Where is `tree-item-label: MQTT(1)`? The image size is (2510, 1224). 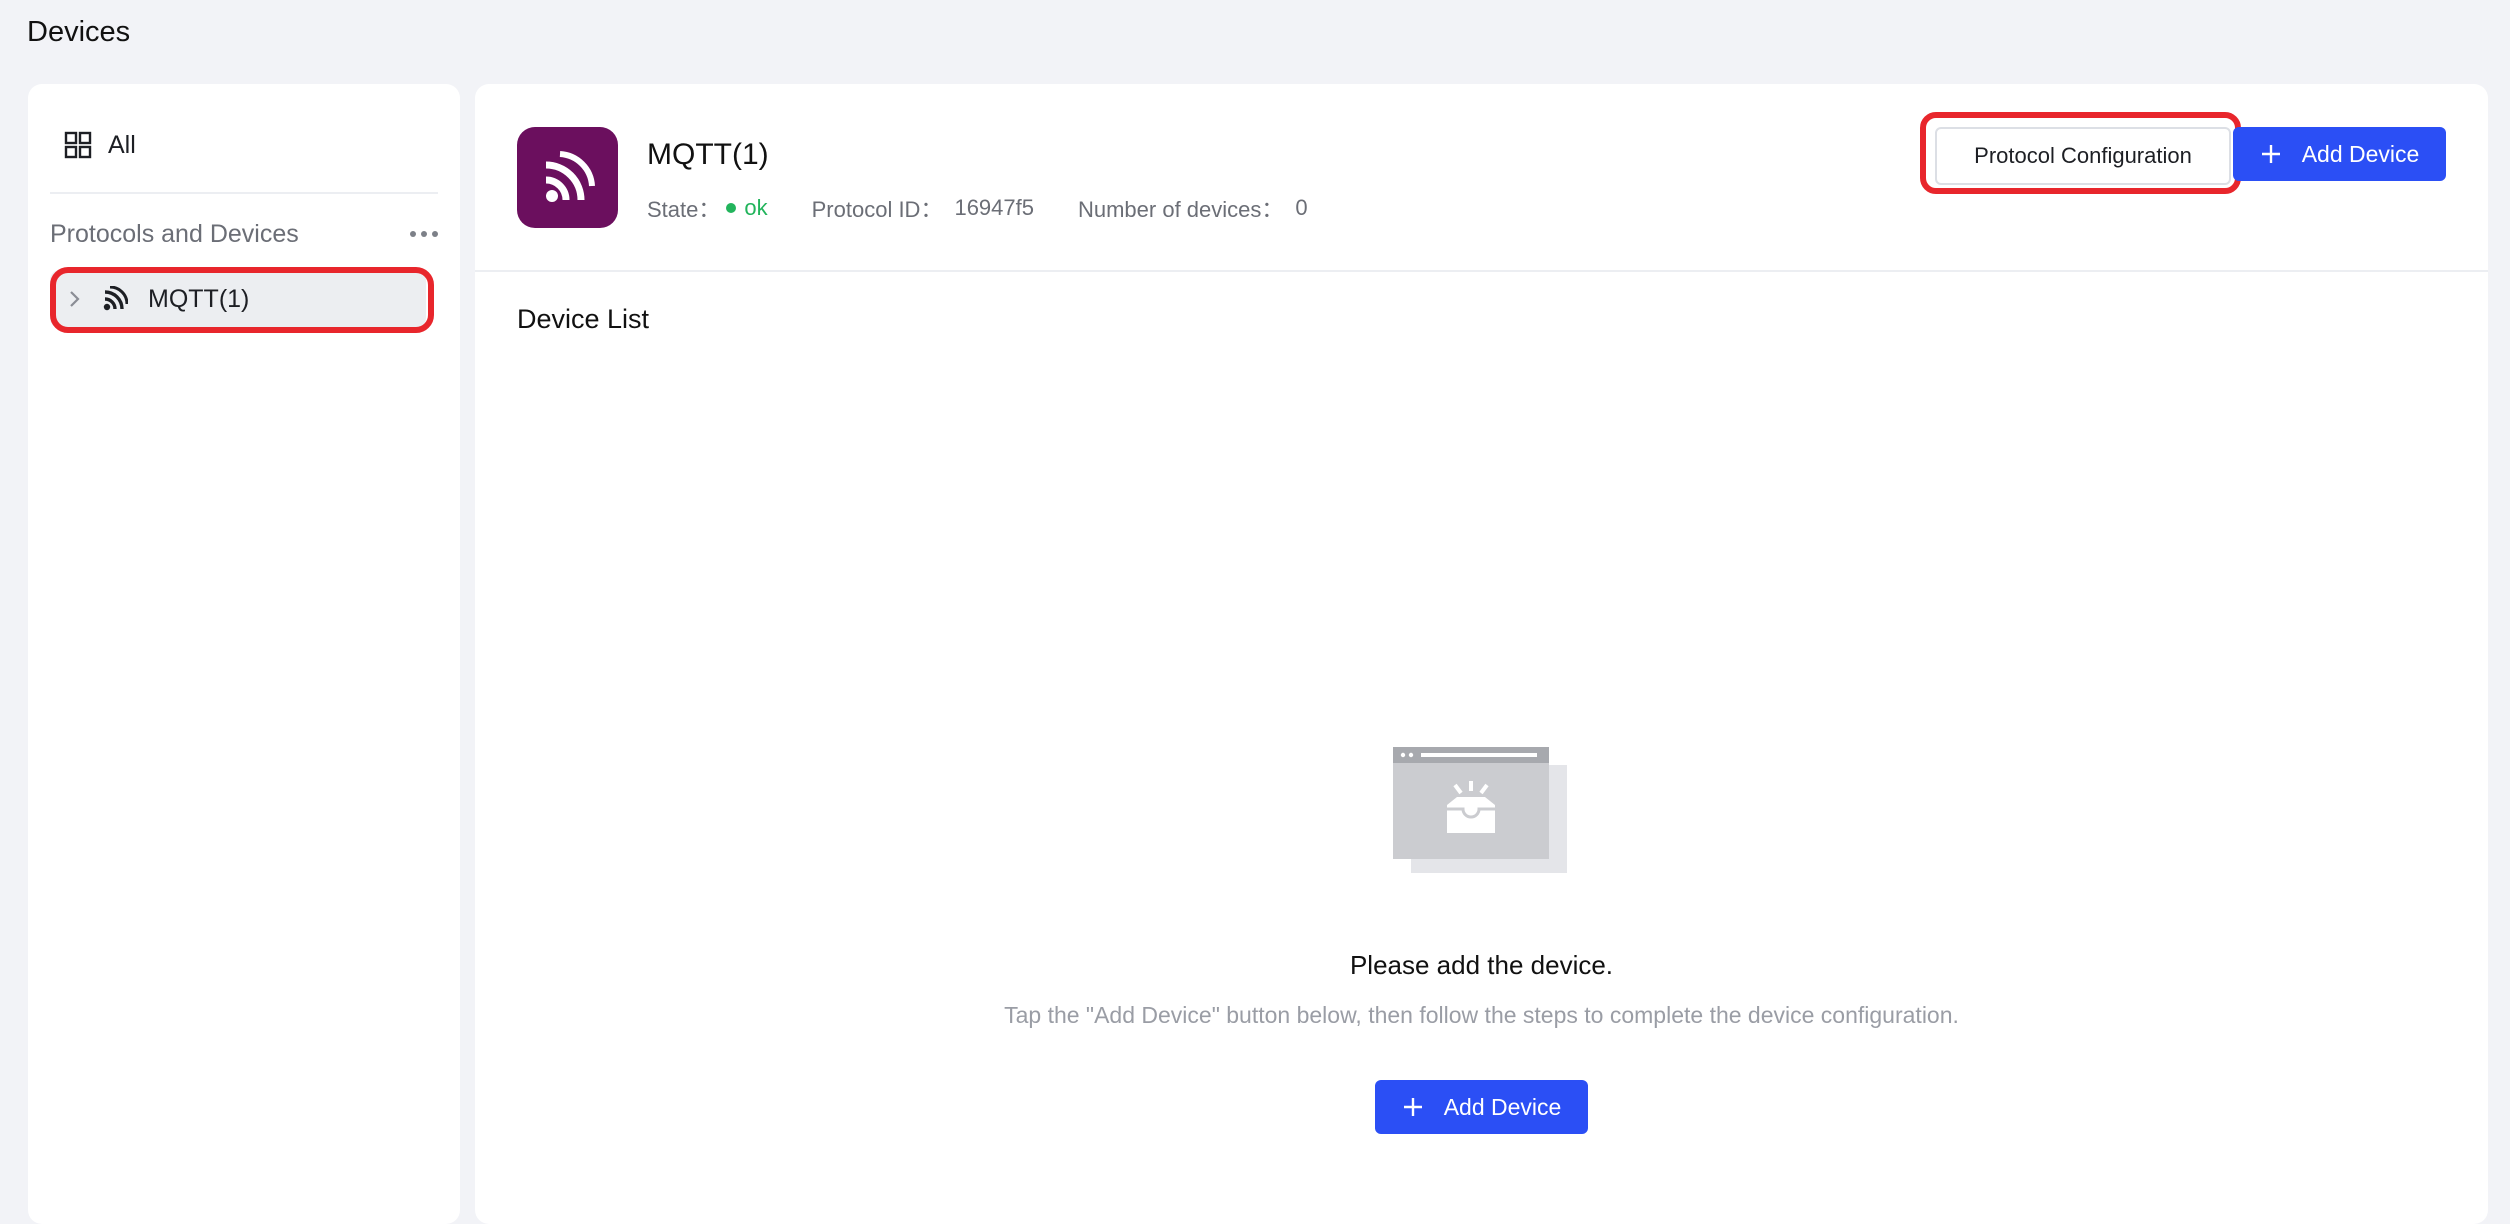
tree-item-label: MQTT(1) is located at coordinates (199, 298).